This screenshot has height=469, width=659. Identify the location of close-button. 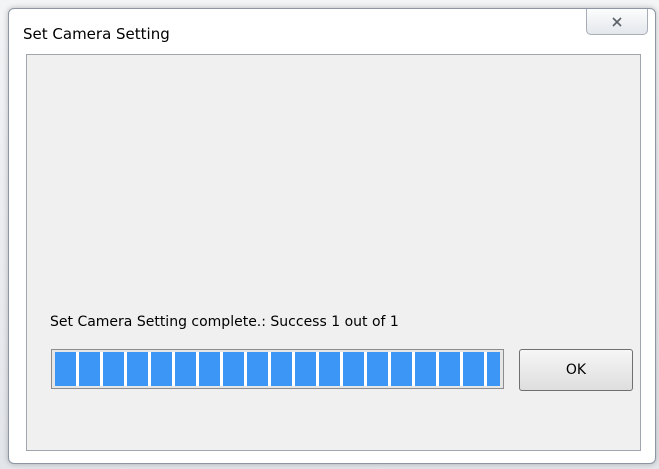
(617, 22).